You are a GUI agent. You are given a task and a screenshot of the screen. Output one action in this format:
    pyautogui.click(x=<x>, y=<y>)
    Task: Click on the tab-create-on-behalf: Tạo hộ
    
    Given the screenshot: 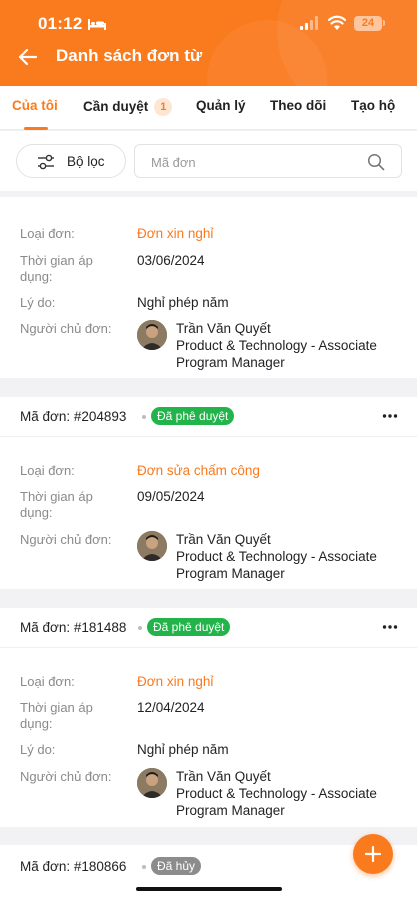 What is the action you would take?
    pyautogui.click(x=373, y=105)
    